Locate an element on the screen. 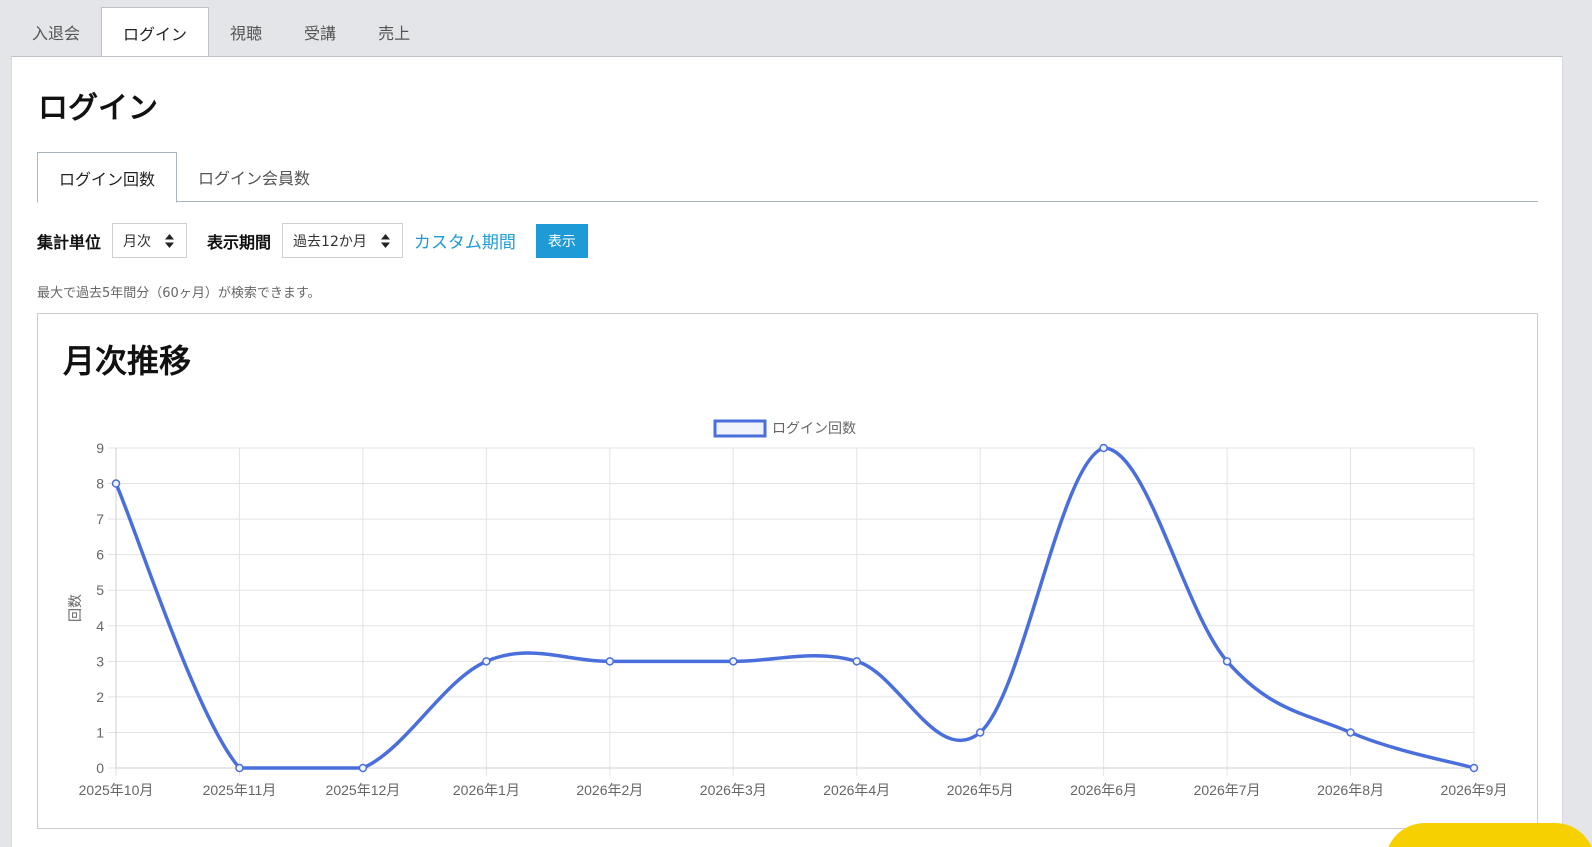  y-tick-label: 9 is located at coordinates (100, 448).